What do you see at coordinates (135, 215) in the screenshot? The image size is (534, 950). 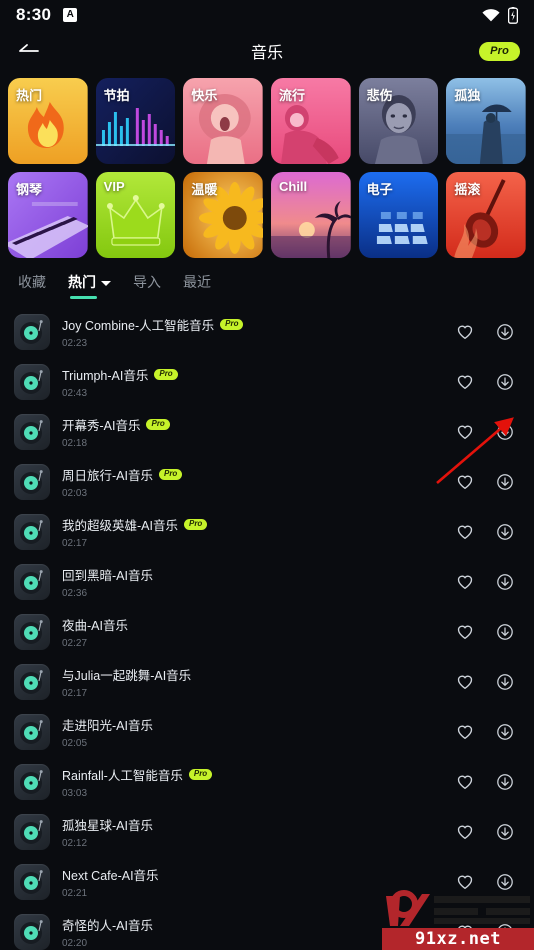 I see `category-card-vip: VIP` at bounding box center [135, 215].